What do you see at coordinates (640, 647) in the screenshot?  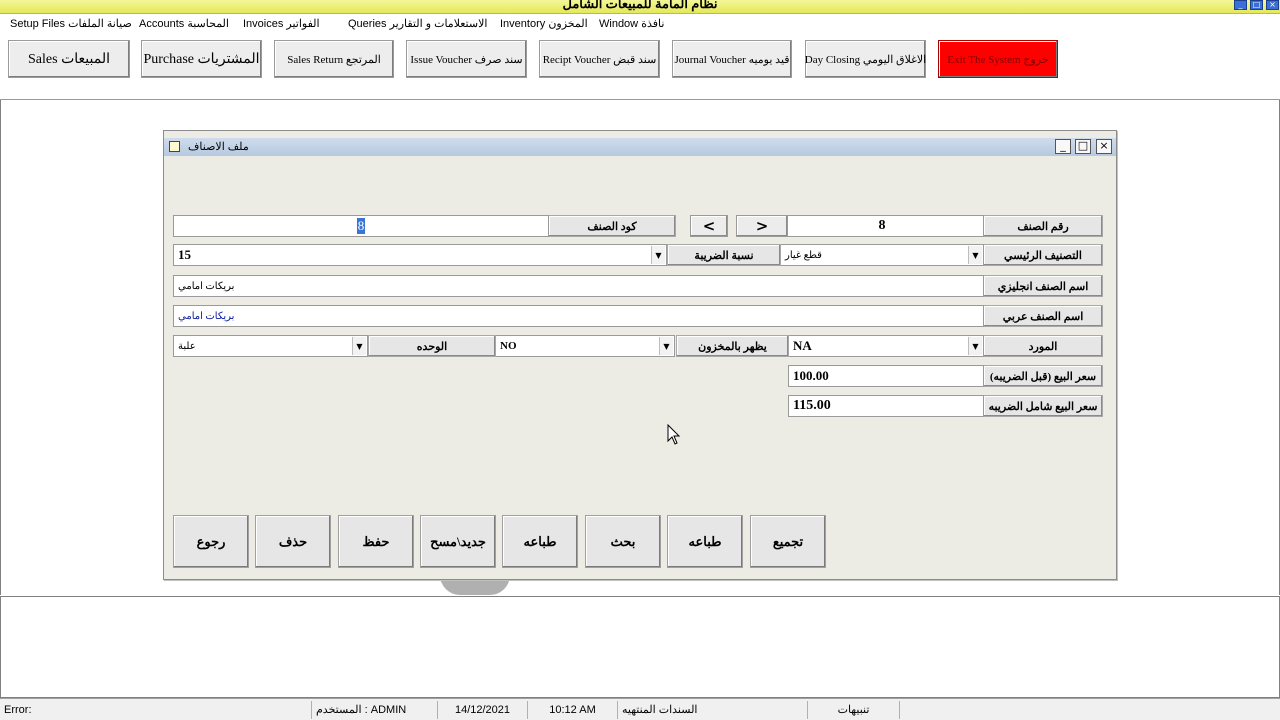 I see `lower-panel` at bounding box center [640, 647].